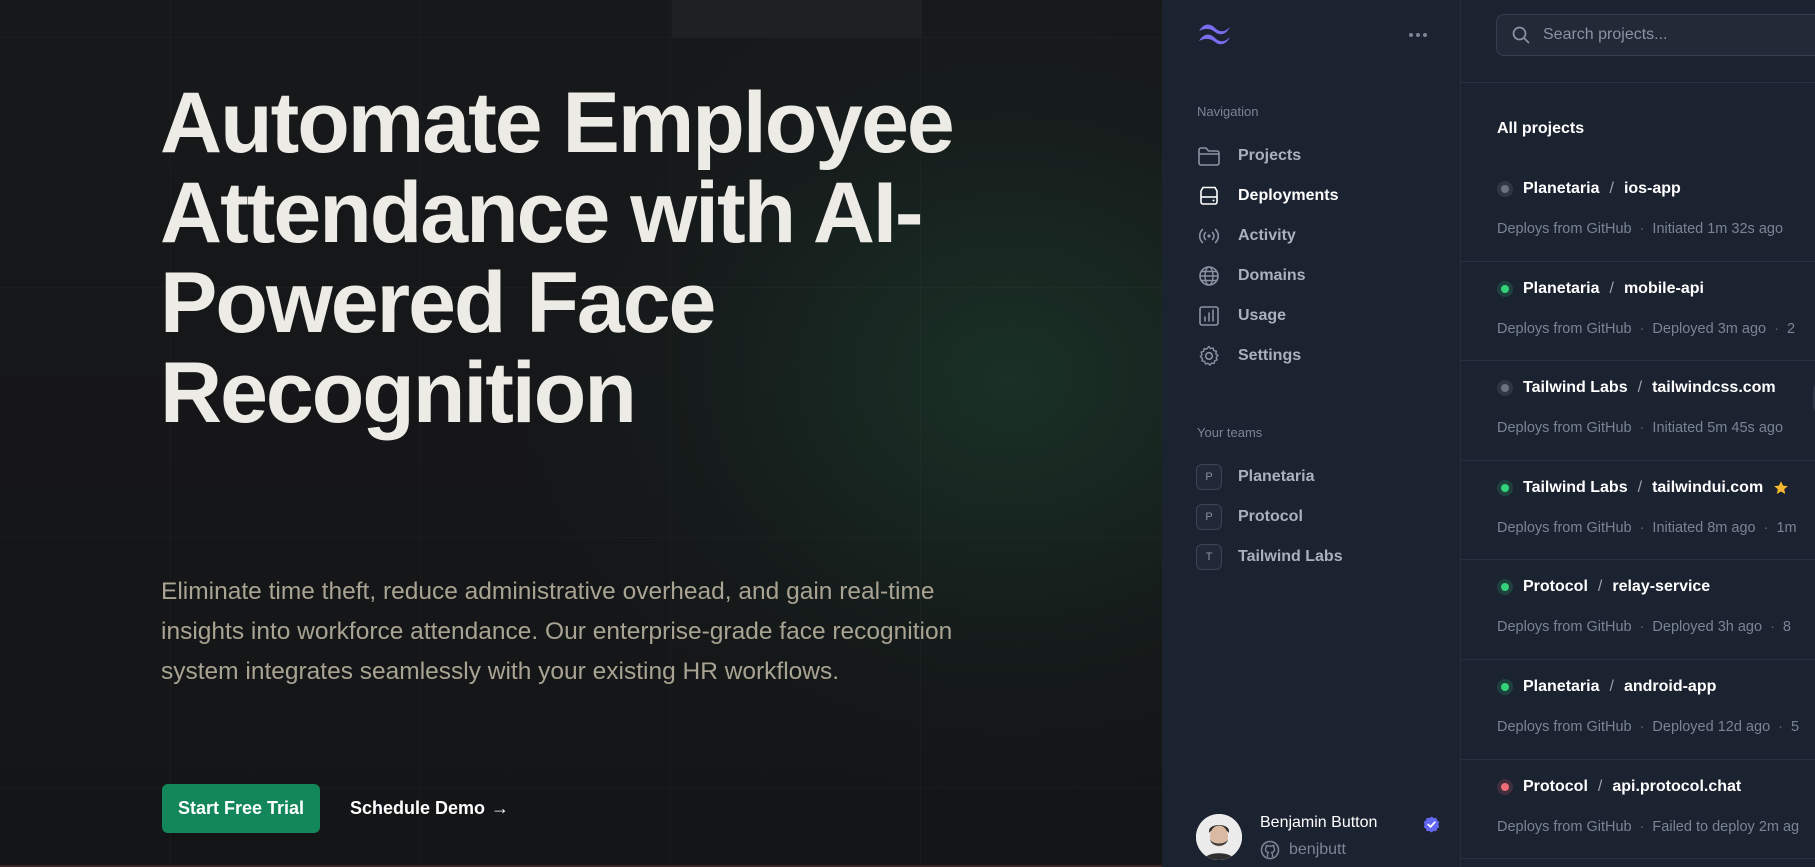 This screenshot has width=1815, height=867. I want to click on project-name: android-app, so click(1670, 686).